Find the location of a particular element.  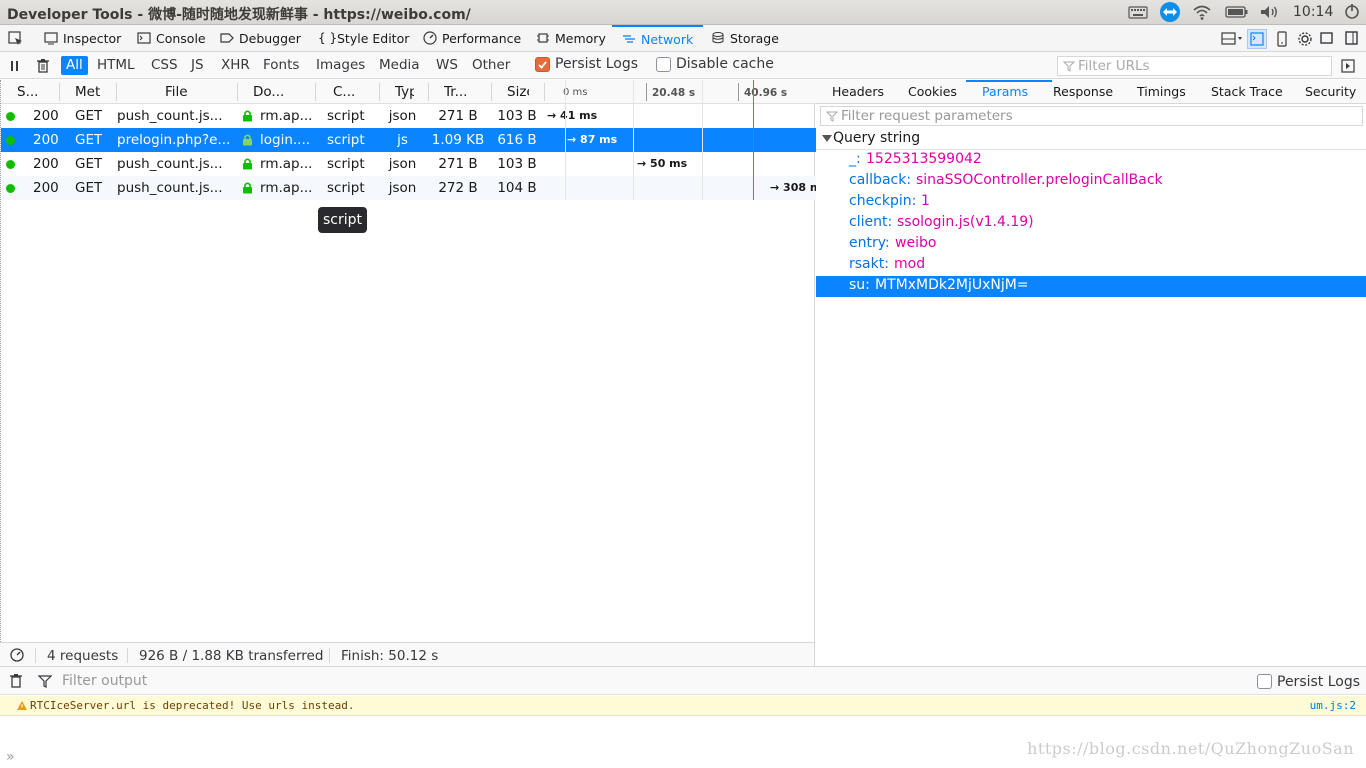

clear-trash-icon is located at coordinates (44, 66).